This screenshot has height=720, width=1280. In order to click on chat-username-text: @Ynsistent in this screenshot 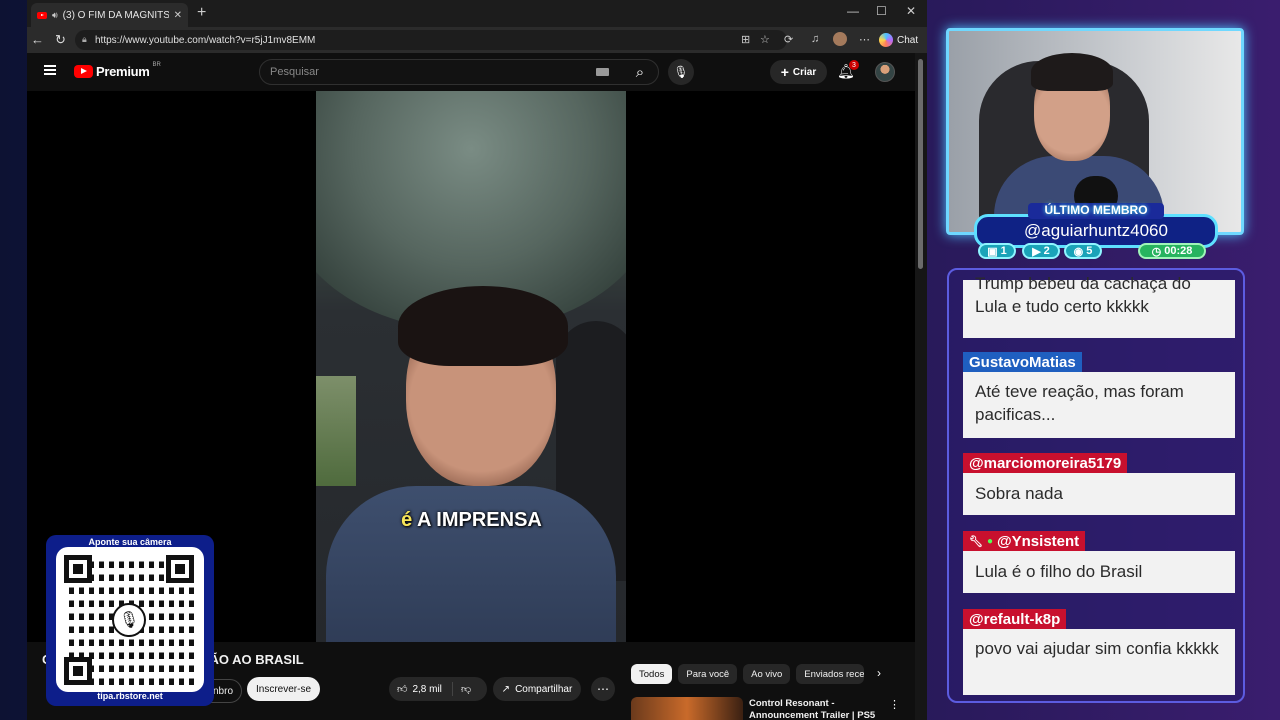, I will do `click(1038, 541)`.